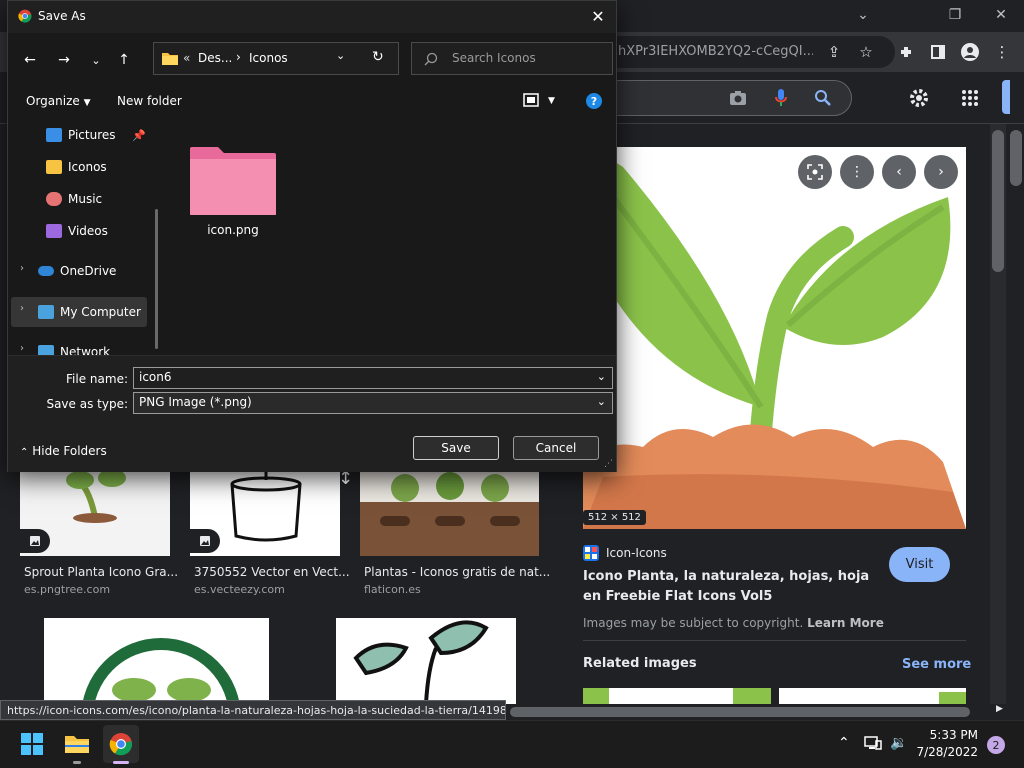 This screenshot has width=1024, height=768. What do you see at coordinates (96, 60) in the screenshot?
I see `recent-locations-chevron-icon: ⌄` at bounding box center [96, 60].